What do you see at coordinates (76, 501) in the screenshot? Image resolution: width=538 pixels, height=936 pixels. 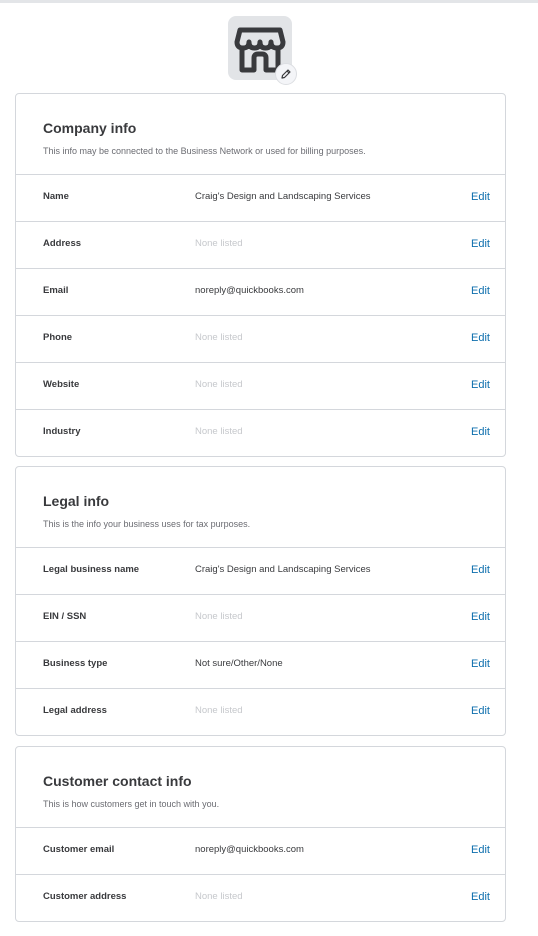 I see `card-title: Legal info` at bounding box center [76, 501].